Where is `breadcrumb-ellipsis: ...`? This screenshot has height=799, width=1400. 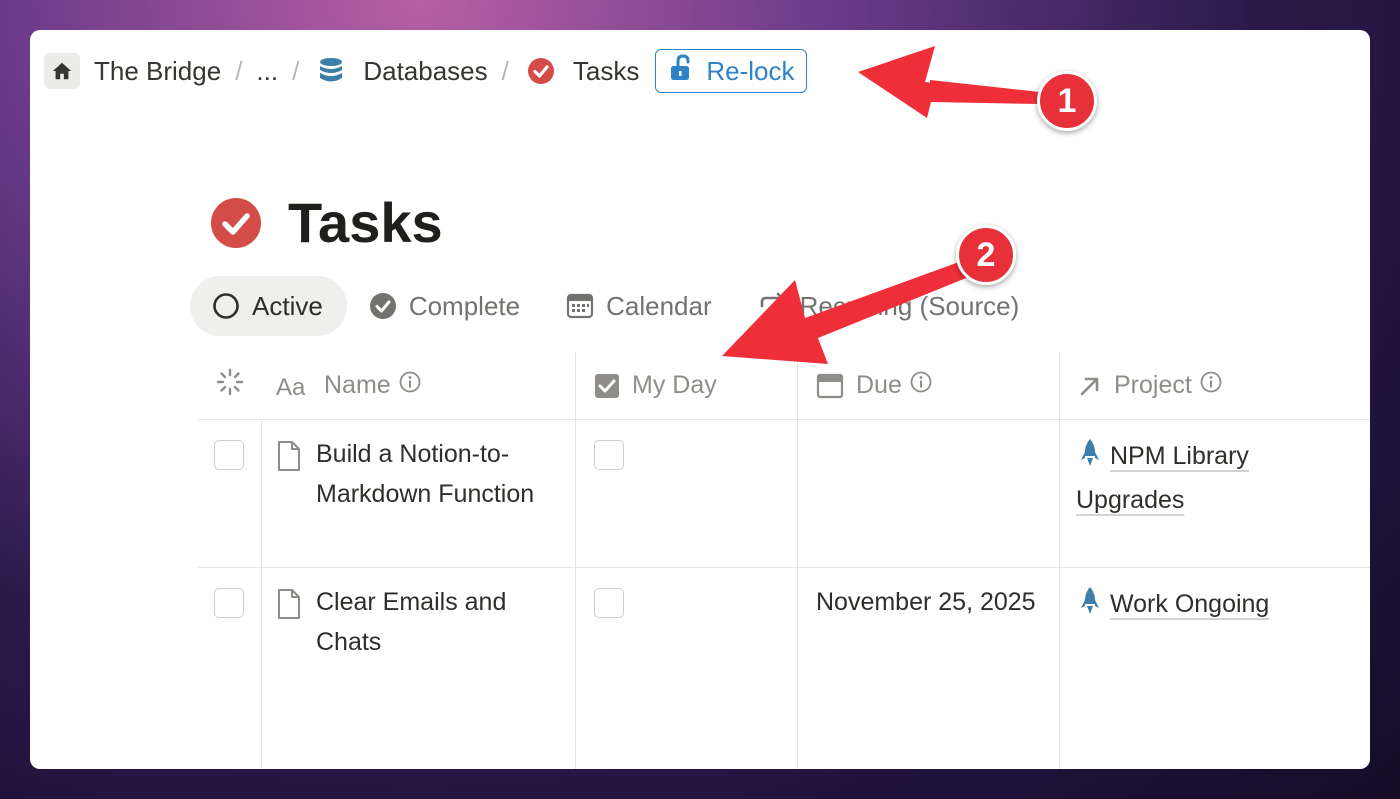 breadcrumb-ellipsis: ... is located at coordinates (267, 71).